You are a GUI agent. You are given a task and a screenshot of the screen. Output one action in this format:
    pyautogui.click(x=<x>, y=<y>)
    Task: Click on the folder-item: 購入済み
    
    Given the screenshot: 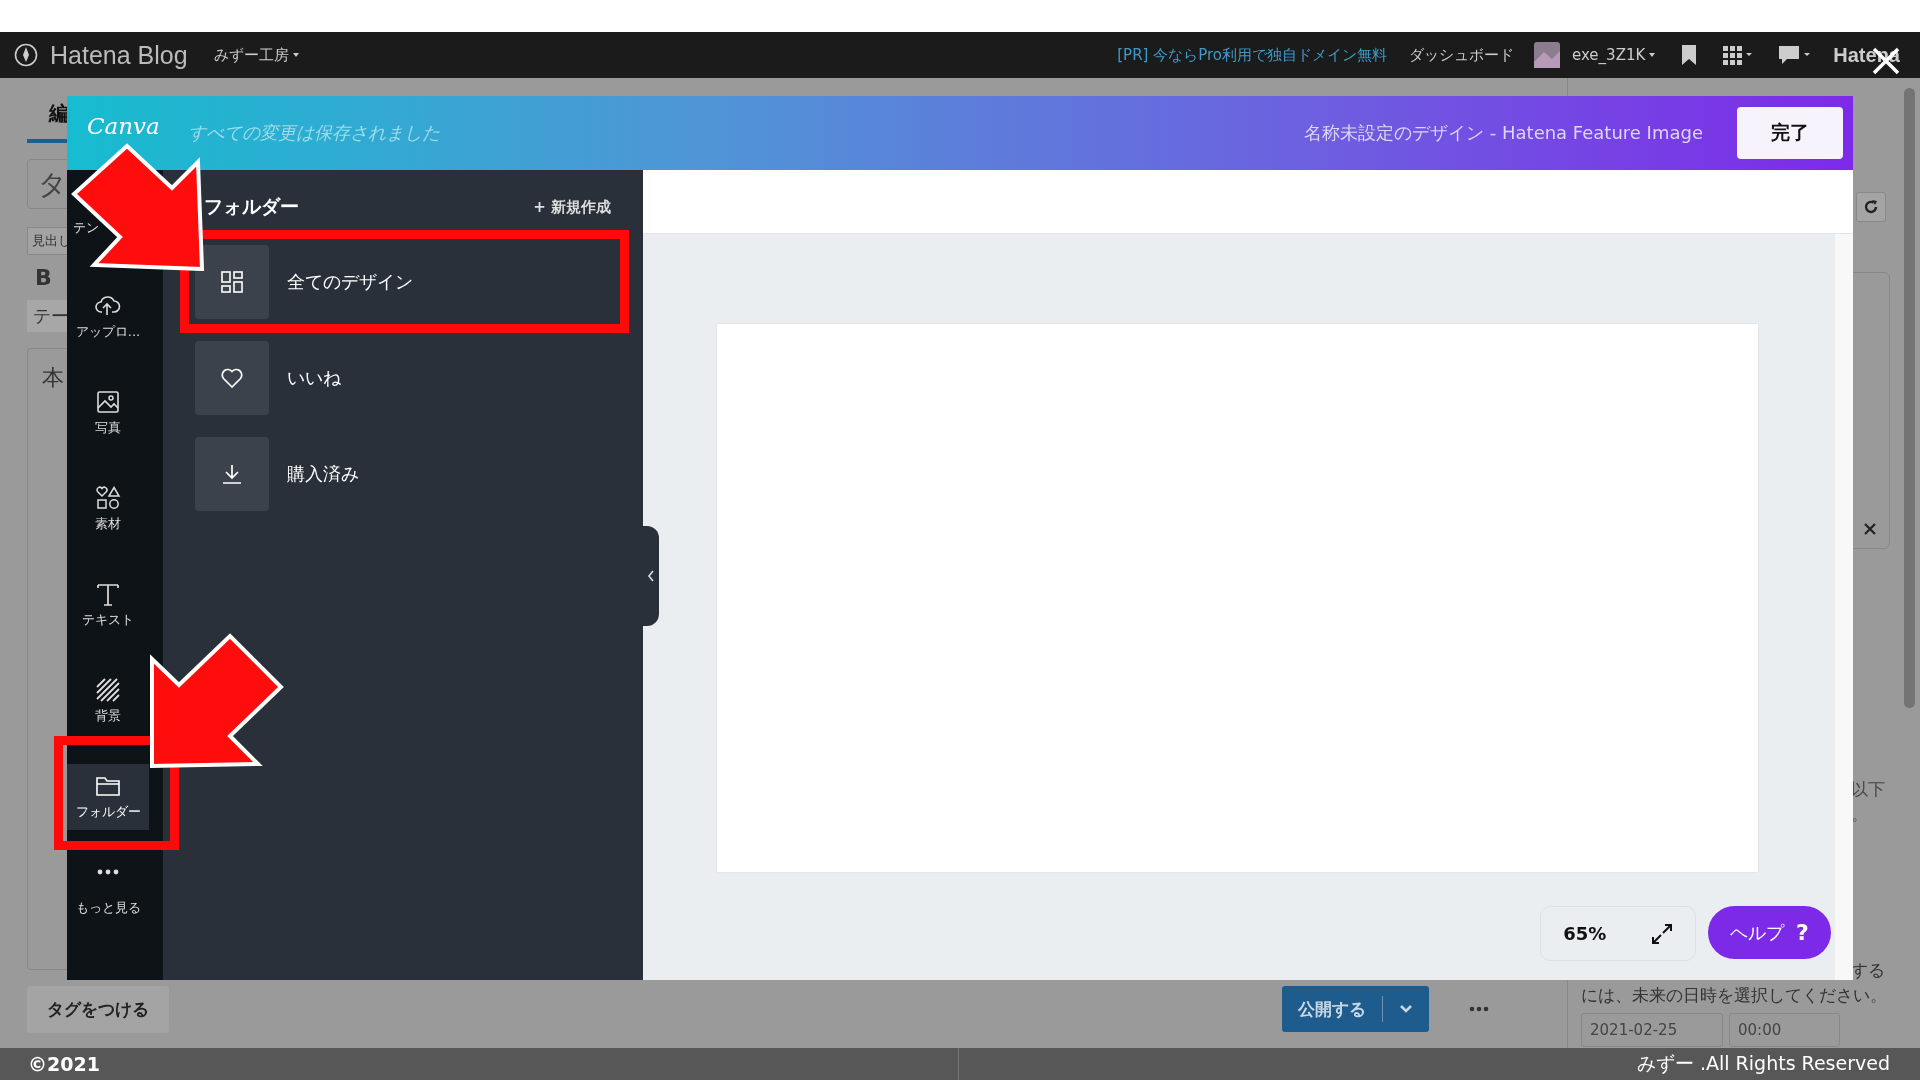 What is the action you would take?
    pyautogui.click(x=403, y=474)
    